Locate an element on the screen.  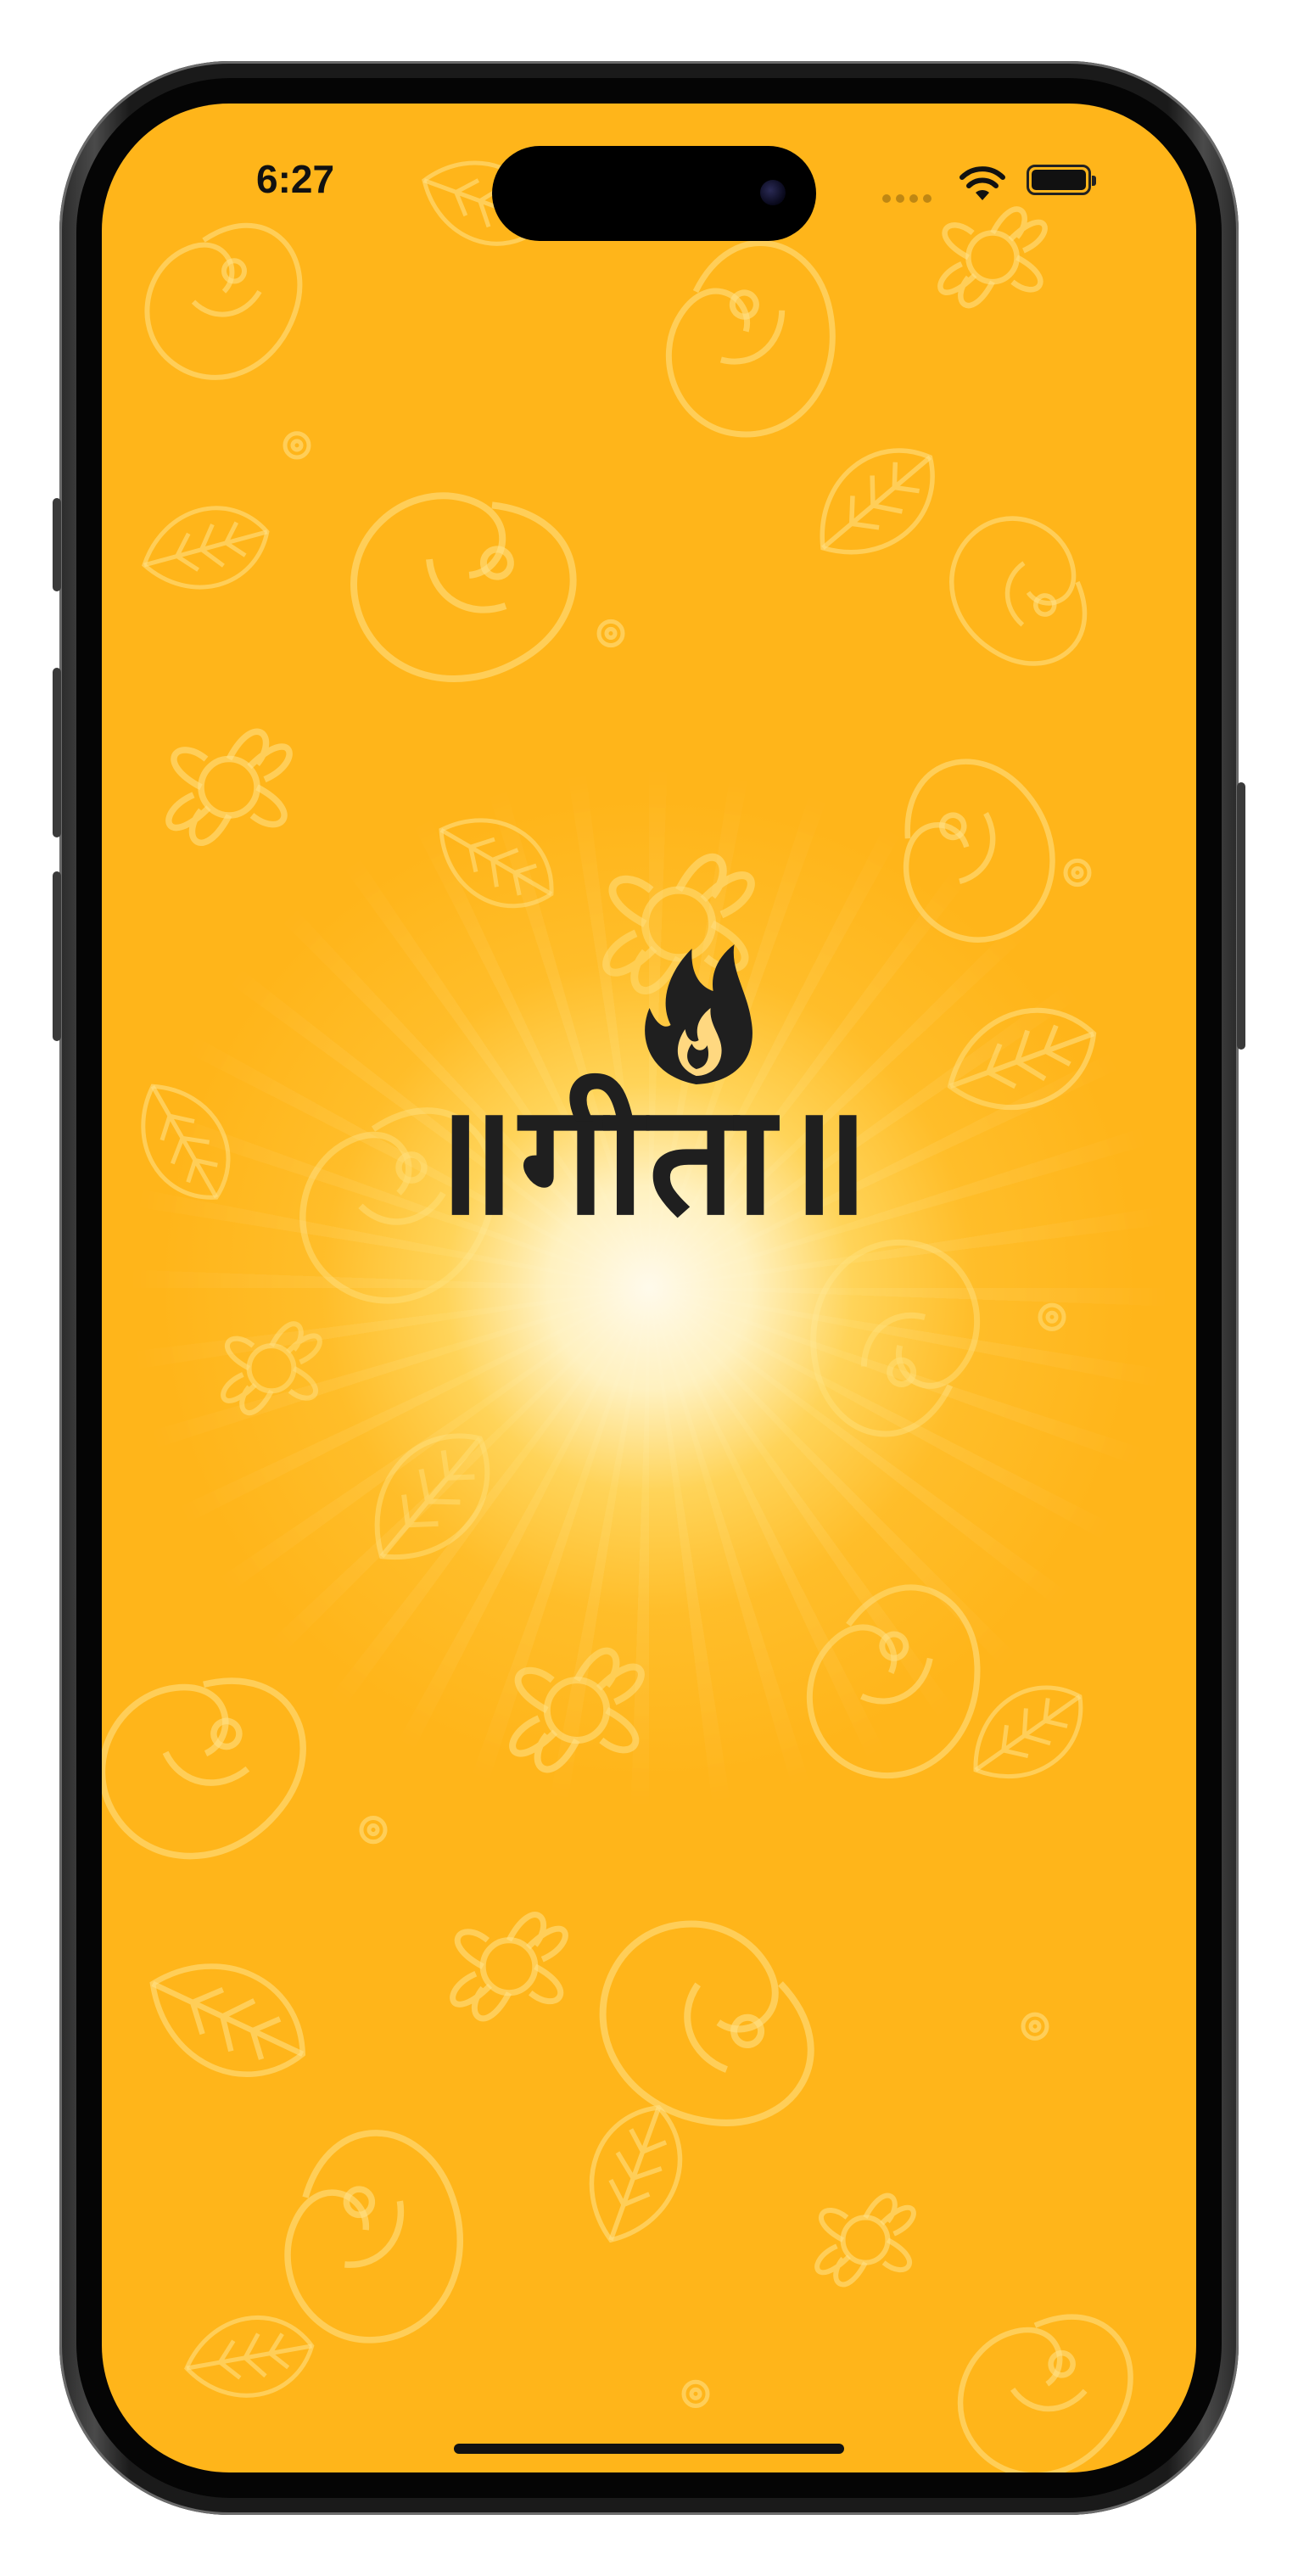
status-bar: 6:27 is located at coordinates (649, 173).